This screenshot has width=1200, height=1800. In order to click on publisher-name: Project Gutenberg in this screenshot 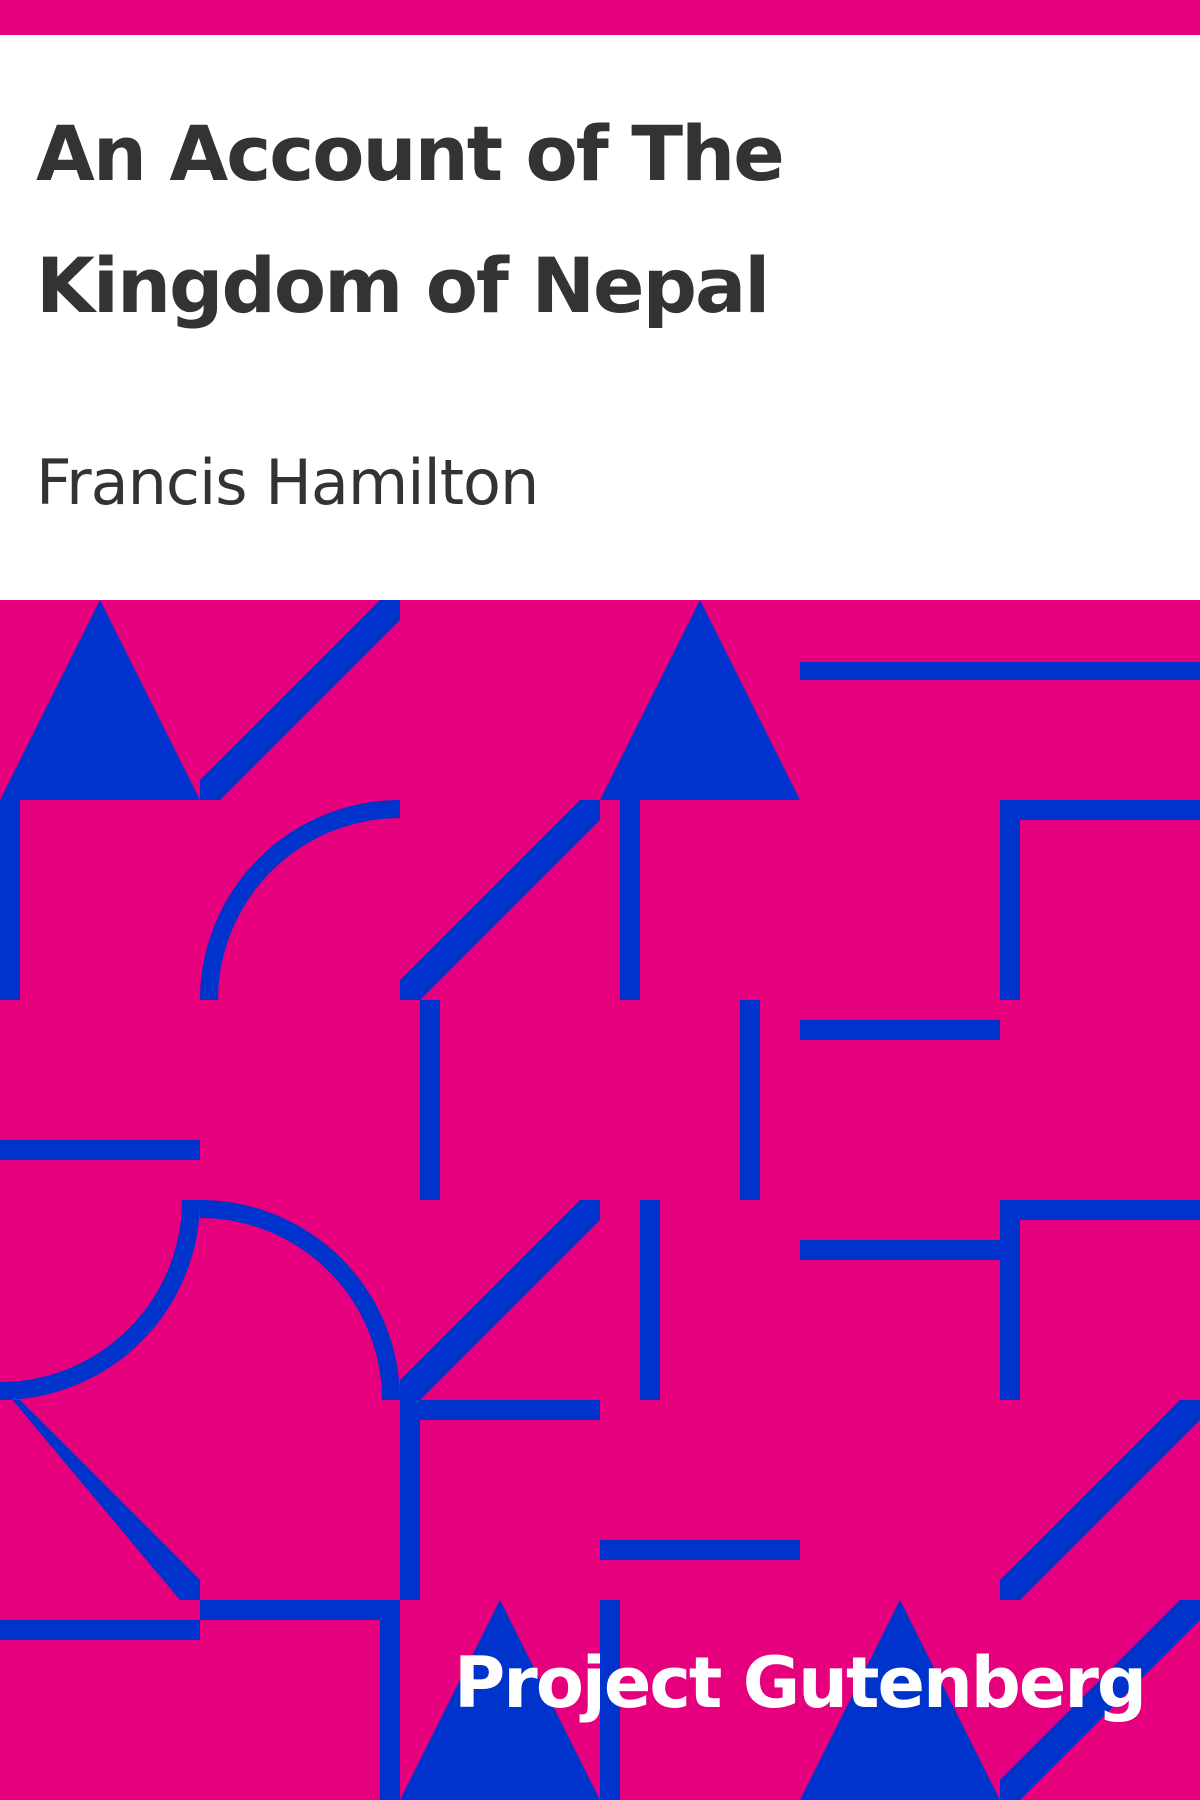, I will do `click(800, 1683)`.